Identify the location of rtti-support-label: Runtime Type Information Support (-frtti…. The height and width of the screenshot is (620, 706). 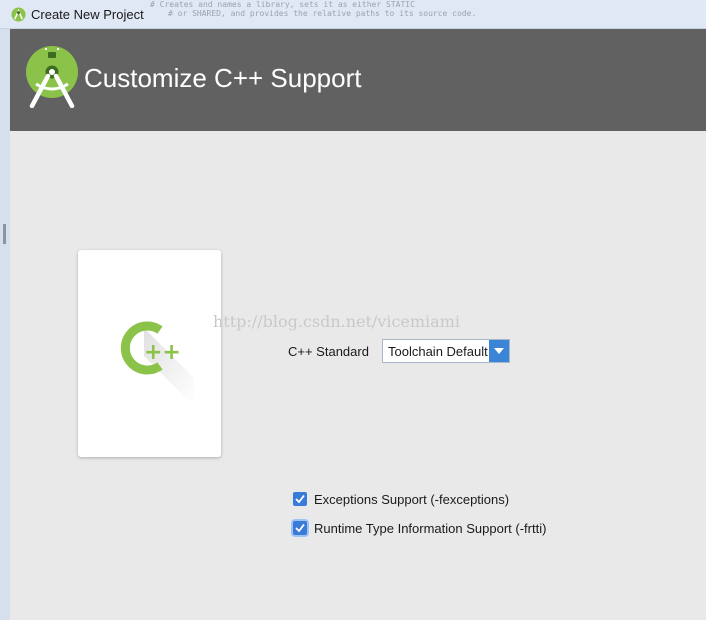
(430, 528).